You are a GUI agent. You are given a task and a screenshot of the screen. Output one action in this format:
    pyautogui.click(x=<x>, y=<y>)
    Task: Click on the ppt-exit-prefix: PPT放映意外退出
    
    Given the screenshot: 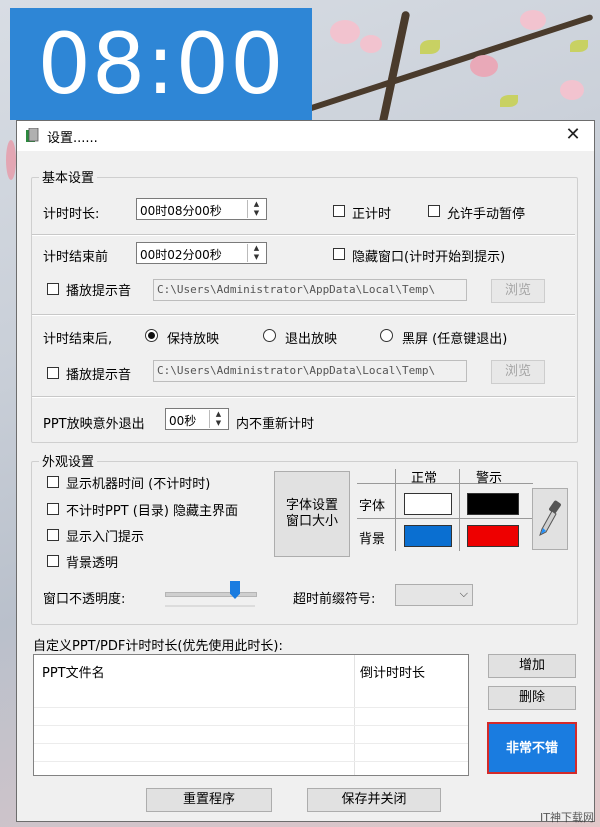 What is the action you would take?
    pyautogui.click(x=94, y=424)
    